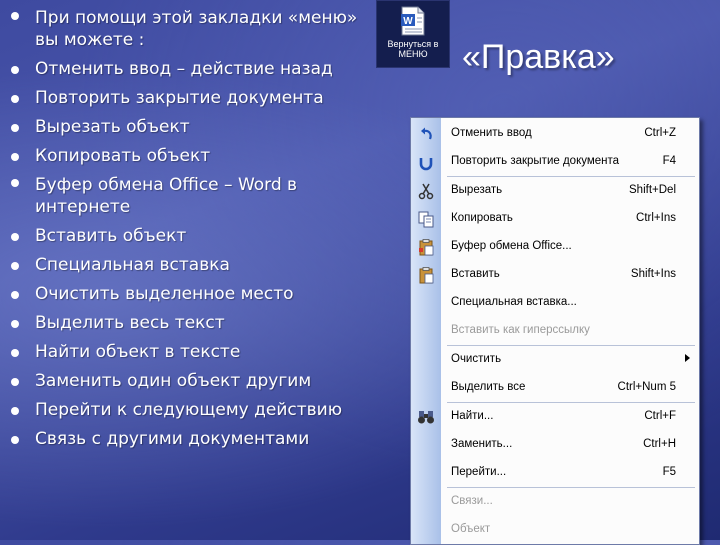 The image size is (720, 545). I want to click on menu-item-paste-as-hyperlink: Вставить как гиперссылку, so click(555, 331).